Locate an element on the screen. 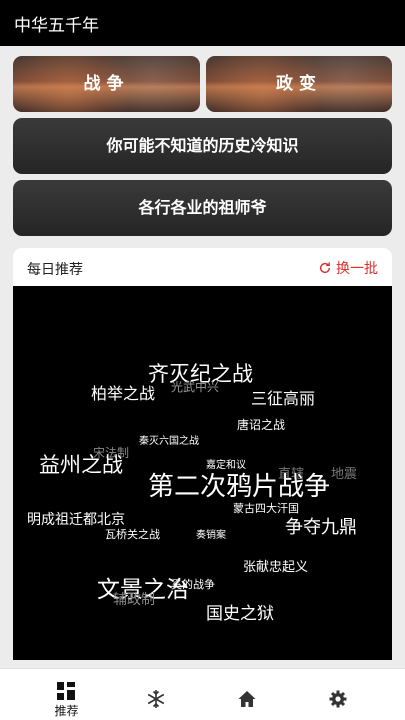  tag-item: 光武中兴 is located at coordinates (195, 386).